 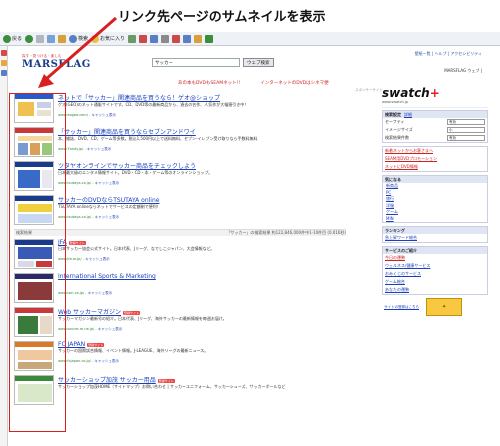 I want to click on option-select: 小, so click(x=466, y=130).